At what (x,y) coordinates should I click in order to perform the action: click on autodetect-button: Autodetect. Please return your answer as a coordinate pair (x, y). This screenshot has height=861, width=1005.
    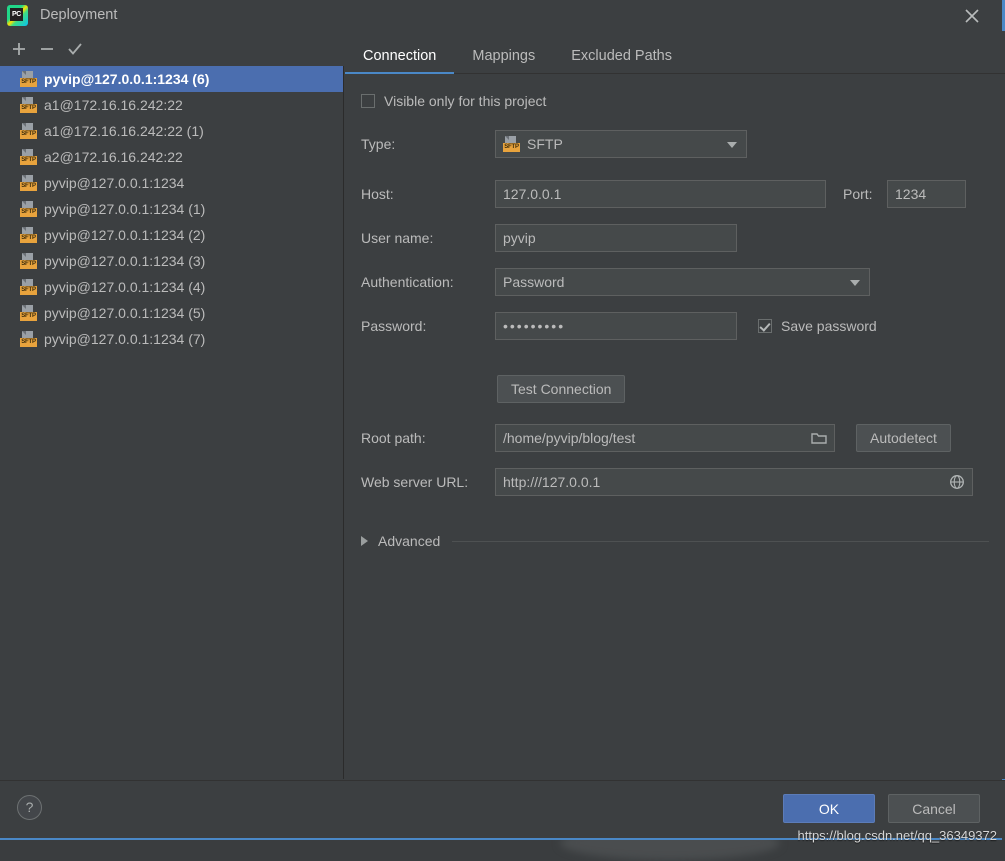
    Looking at the image, I should click on (903, 438).